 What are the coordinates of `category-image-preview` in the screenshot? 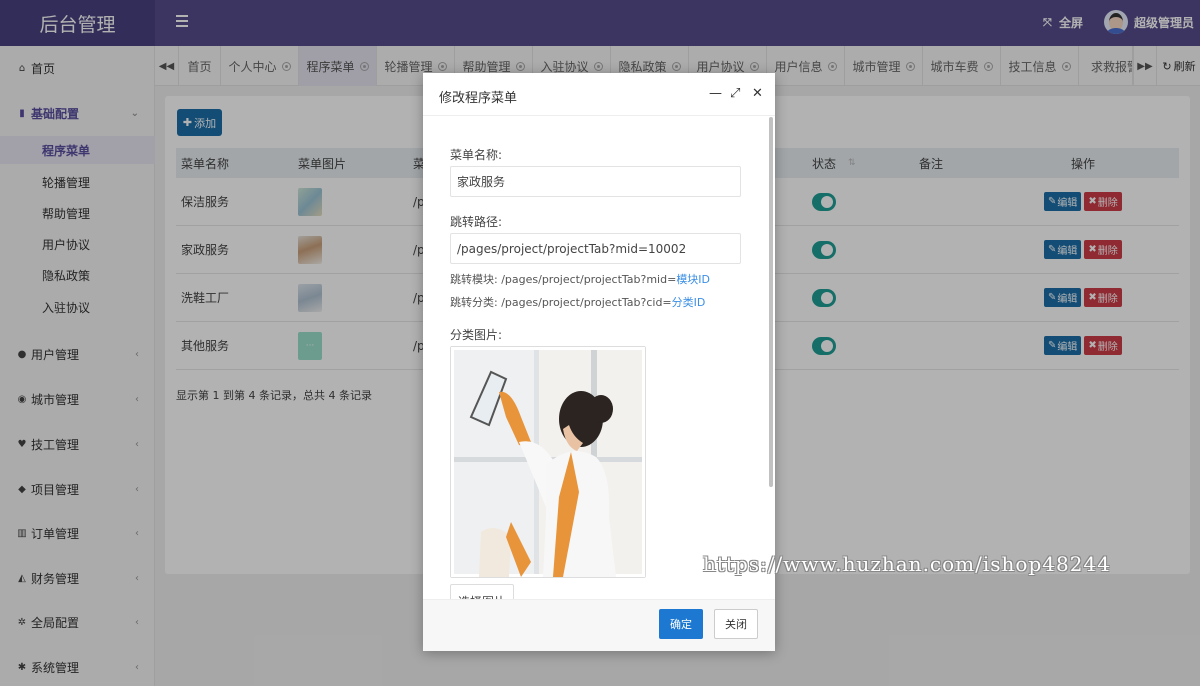 It's located at (548, 462).